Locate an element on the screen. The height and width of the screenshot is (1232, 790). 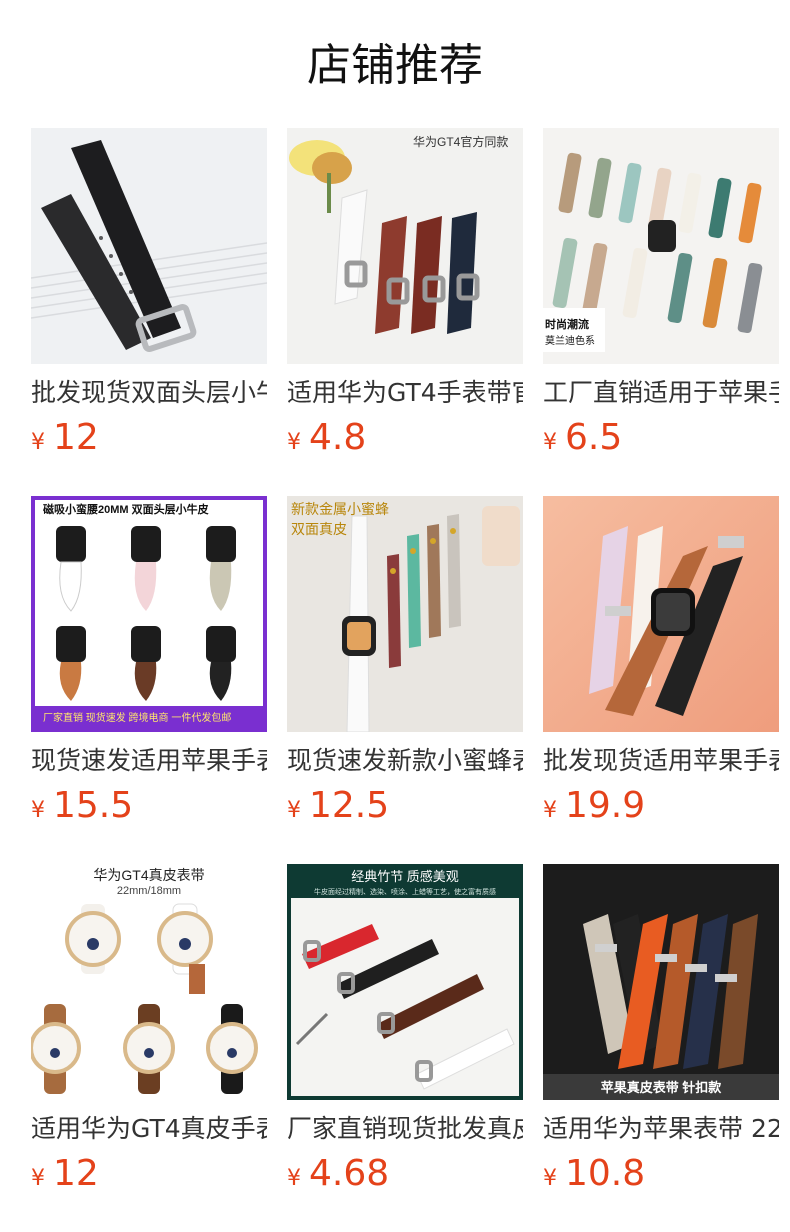
bamboo-grain-straps-image: 经典竹节 质感美观 牛皮面经过精制、选染、喷涂、上蜡等工艺，使之富有质感 is located at coordinates (405, 982).